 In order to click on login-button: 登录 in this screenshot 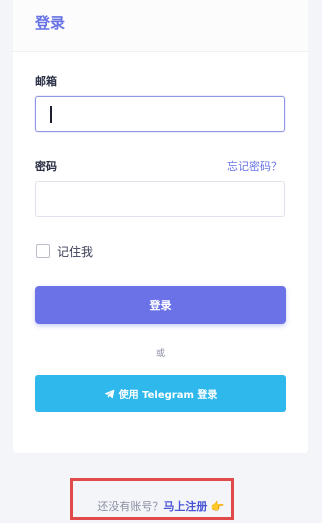, I will do `click(160, 305)`.